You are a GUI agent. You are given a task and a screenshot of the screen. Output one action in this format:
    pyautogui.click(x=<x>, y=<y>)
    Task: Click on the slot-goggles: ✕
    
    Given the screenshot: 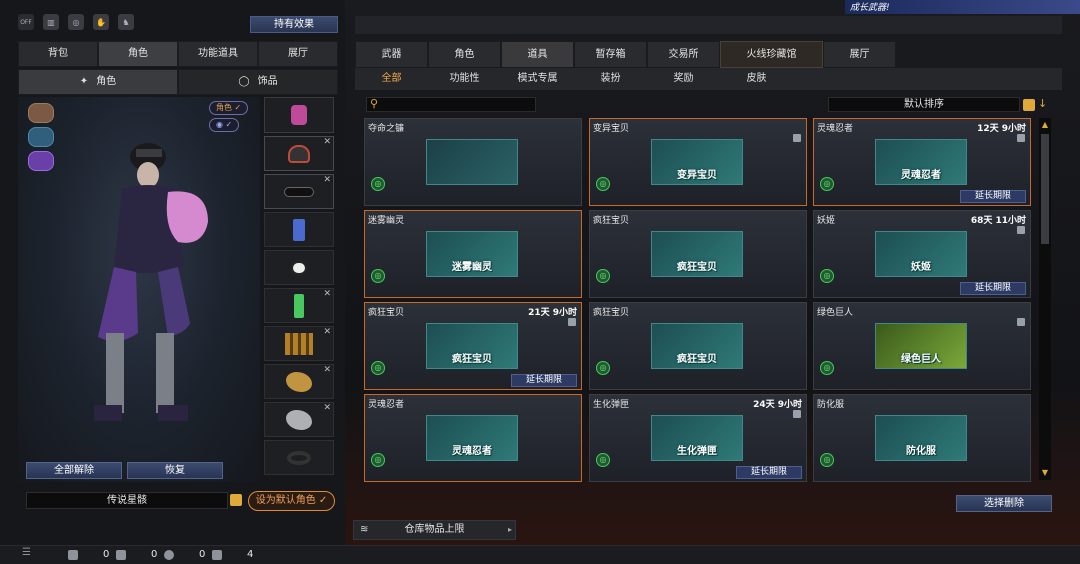 What is the action you would take?
    pyautogui.click(x=299, y=191)
    